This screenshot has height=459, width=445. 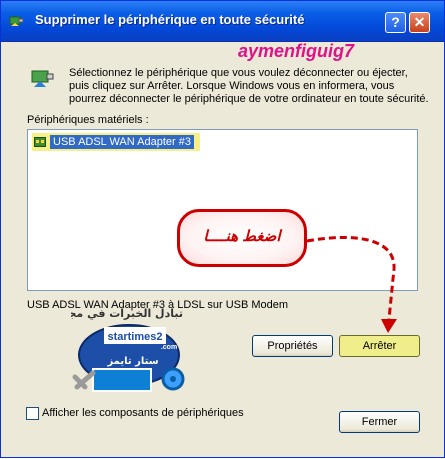 What do you see at coordinates (134, 337) in the screenshot?
I see `logo-site: startimes2` at bounding box center [134, 337].